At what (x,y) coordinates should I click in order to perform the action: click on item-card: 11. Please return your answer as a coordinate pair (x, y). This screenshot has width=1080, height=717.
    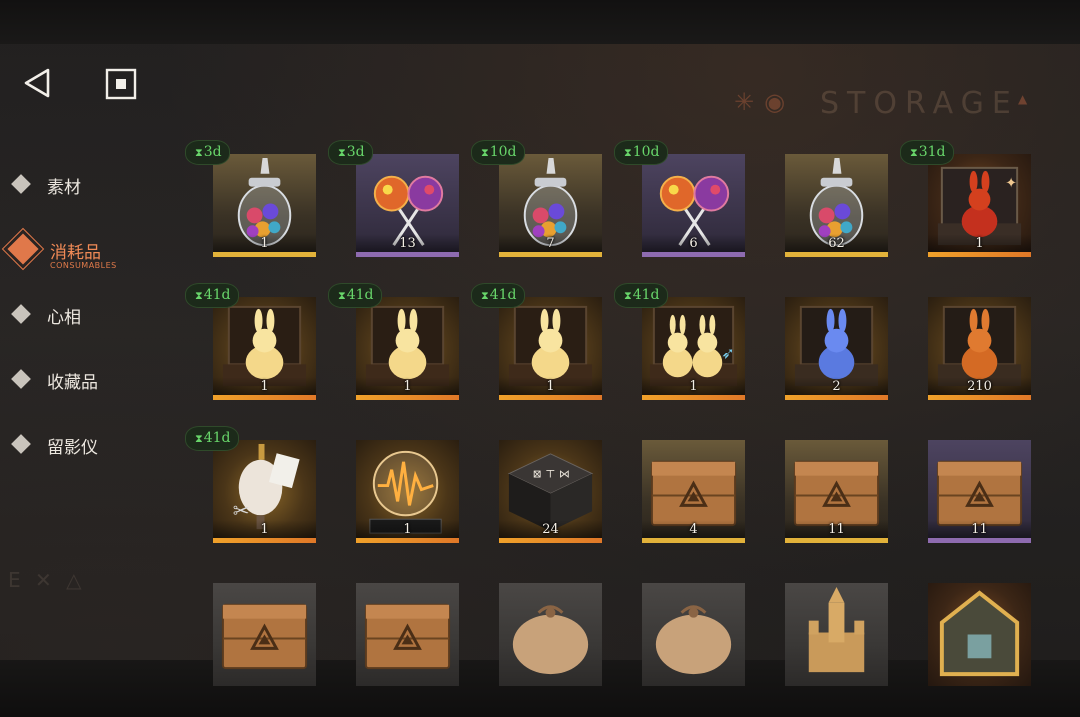
    Looking at the image, I should click on (979, 491).